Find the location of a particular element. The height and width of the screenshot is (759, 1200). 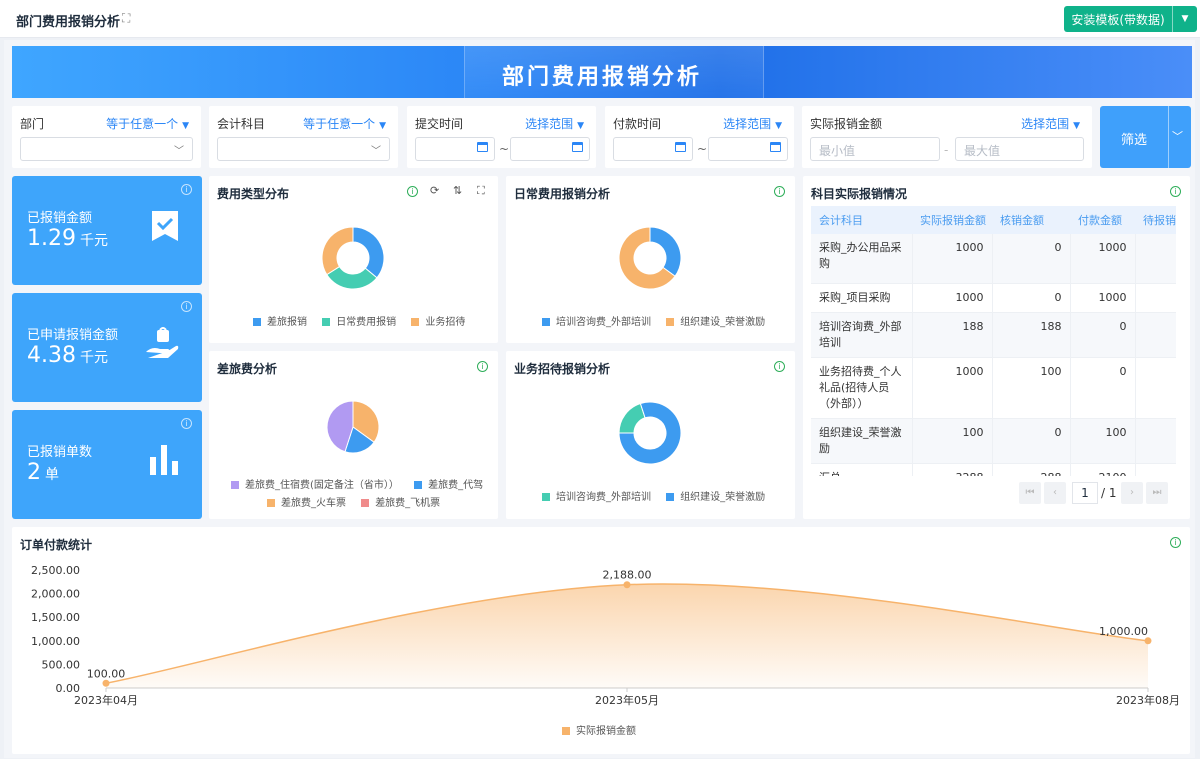

chart-legend: 差旅费_住宿费(固定备注（省市）） 差旅费_代驾 is located at coordinates (363, 483).